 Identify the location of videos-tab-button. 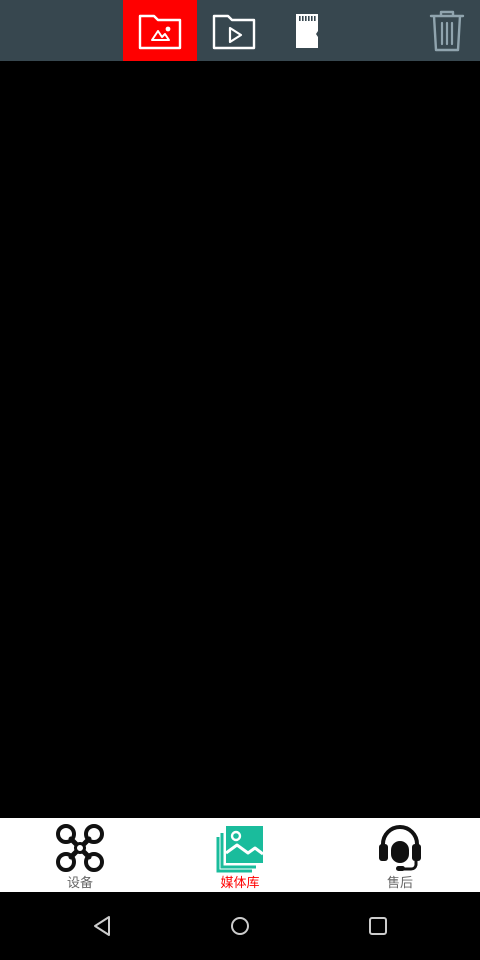
(234, 30).